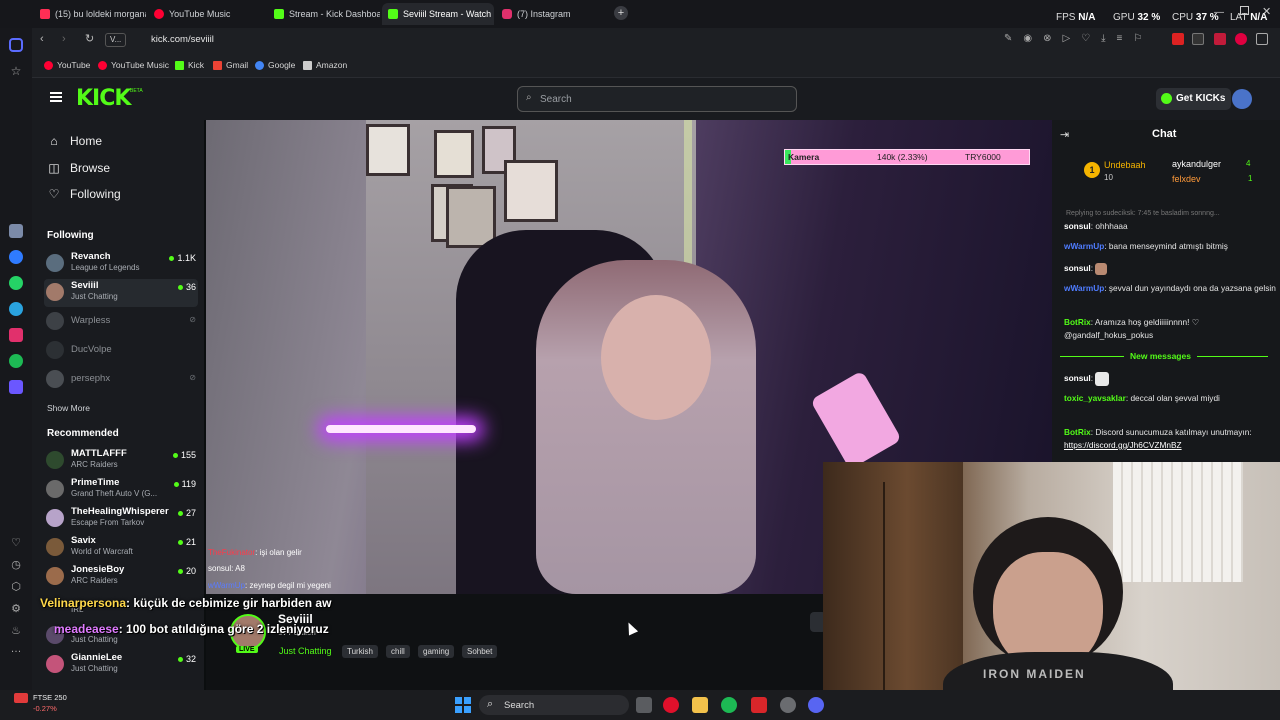 This screenshot has width=1280, height=720. Describe the element at coordinates (121, 461) in the screenshot. I see `recommended-channel: MATTLAFFF ARC Raiders 155` at that location.